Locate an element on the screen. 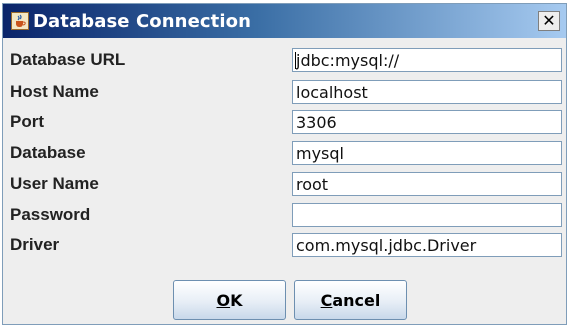 Image resolution: width=572 pixels, height=327 pixels. host-name-field is located at coordinates (427, 92).